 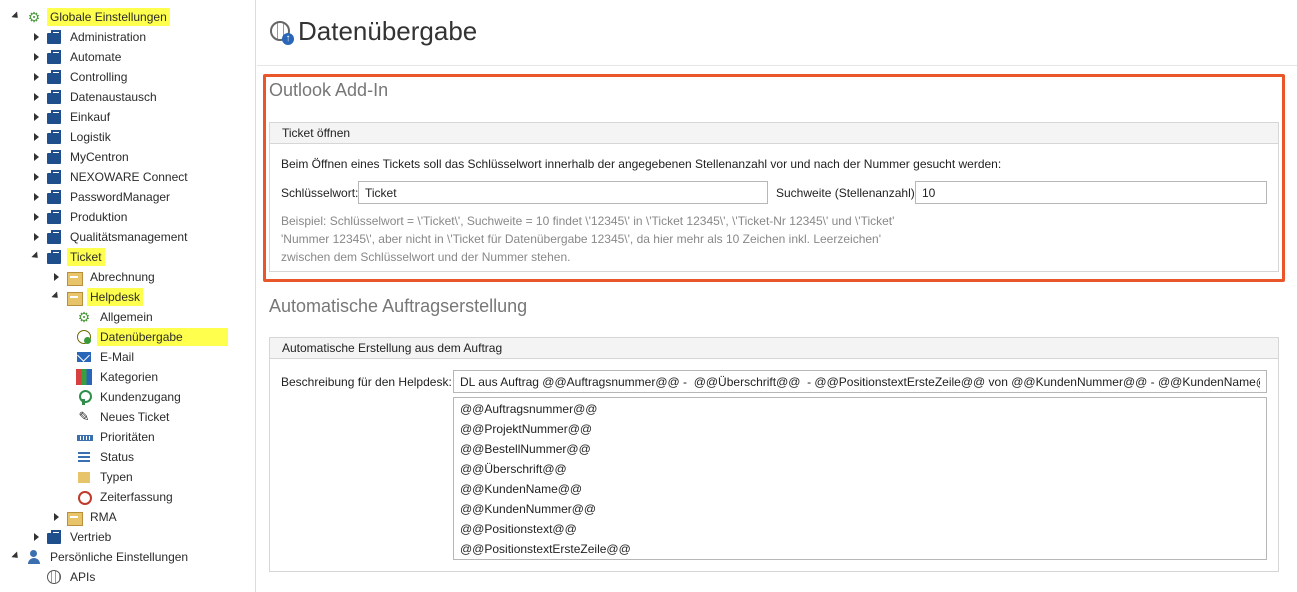 I want to click on tree-node-email: E-Mail, so click(x=104, y=357).